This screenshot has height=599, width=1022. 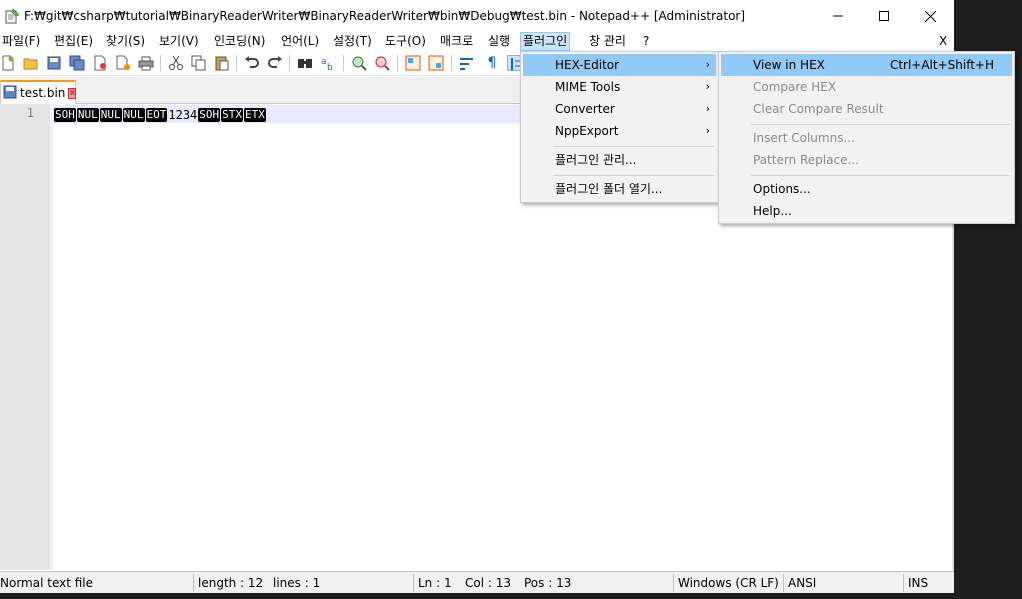 I want to click on status-lines: lines : 1, so click(x=297, y=583).